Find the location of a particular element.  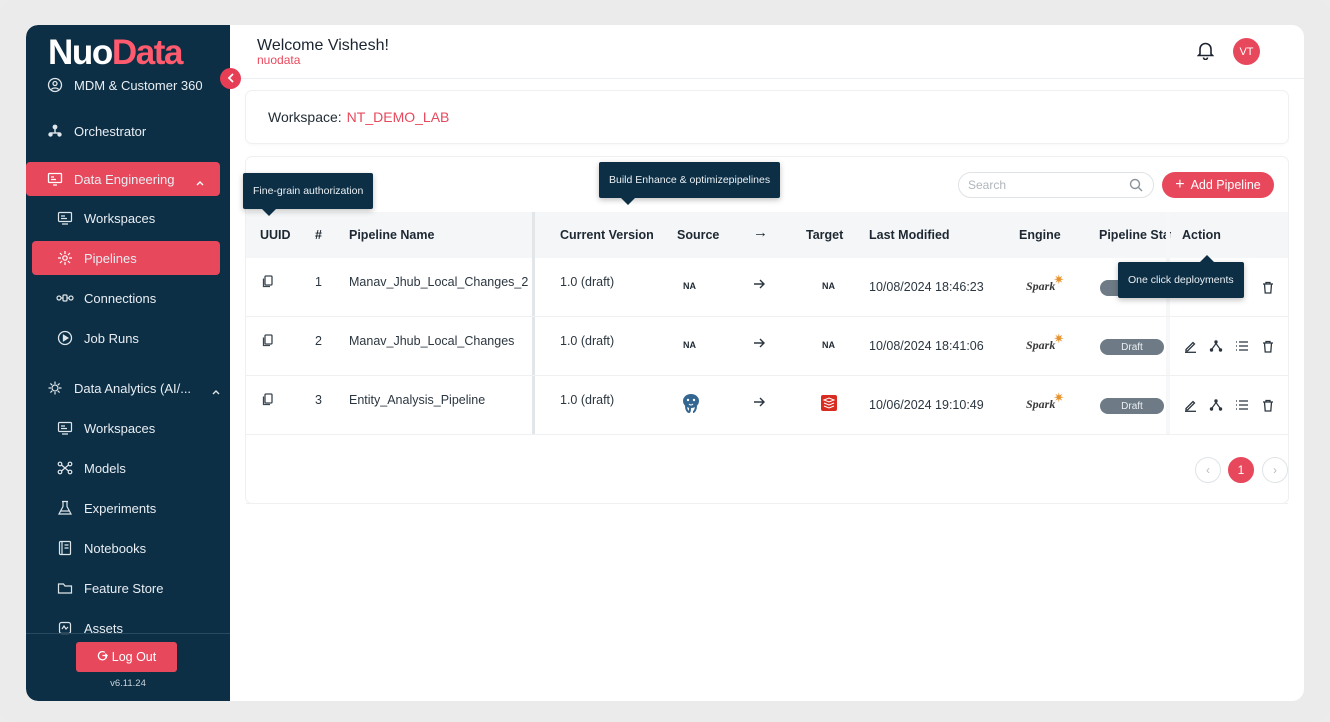

add-pipeline-button: + Add Pipeline is located at coordinates (1218, 185).